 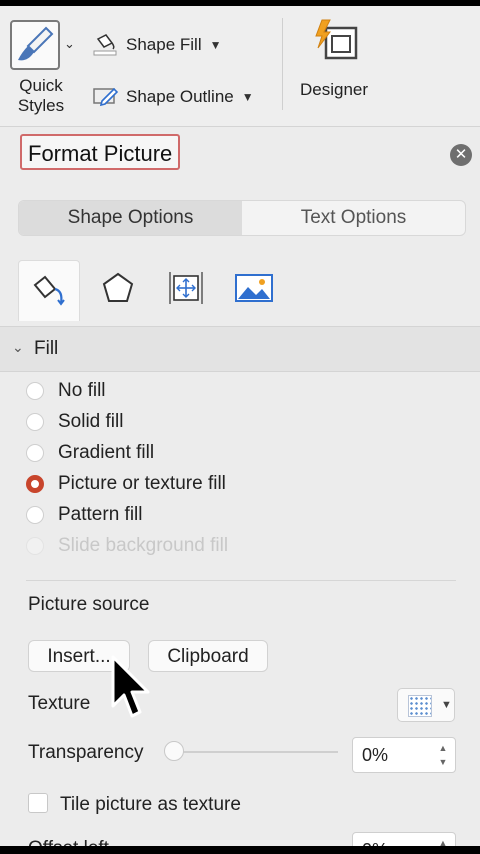 I want to click on options-segmented-control: Shape Options Text Options, so click(x=242, y=218).